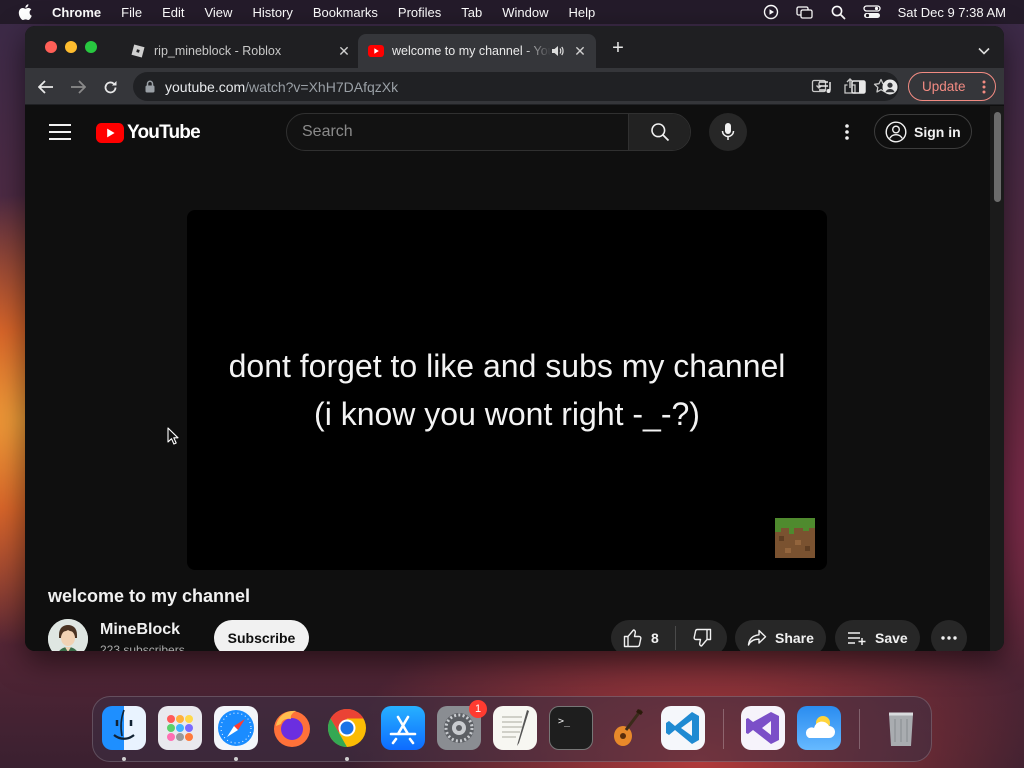 Image resolution: width=1024 pixels, height=768 pixels. What do you see at coordinates (419, 12) in the screenshot?
I see `menu-profiles: Profiles` at bounding box center [419, 12].